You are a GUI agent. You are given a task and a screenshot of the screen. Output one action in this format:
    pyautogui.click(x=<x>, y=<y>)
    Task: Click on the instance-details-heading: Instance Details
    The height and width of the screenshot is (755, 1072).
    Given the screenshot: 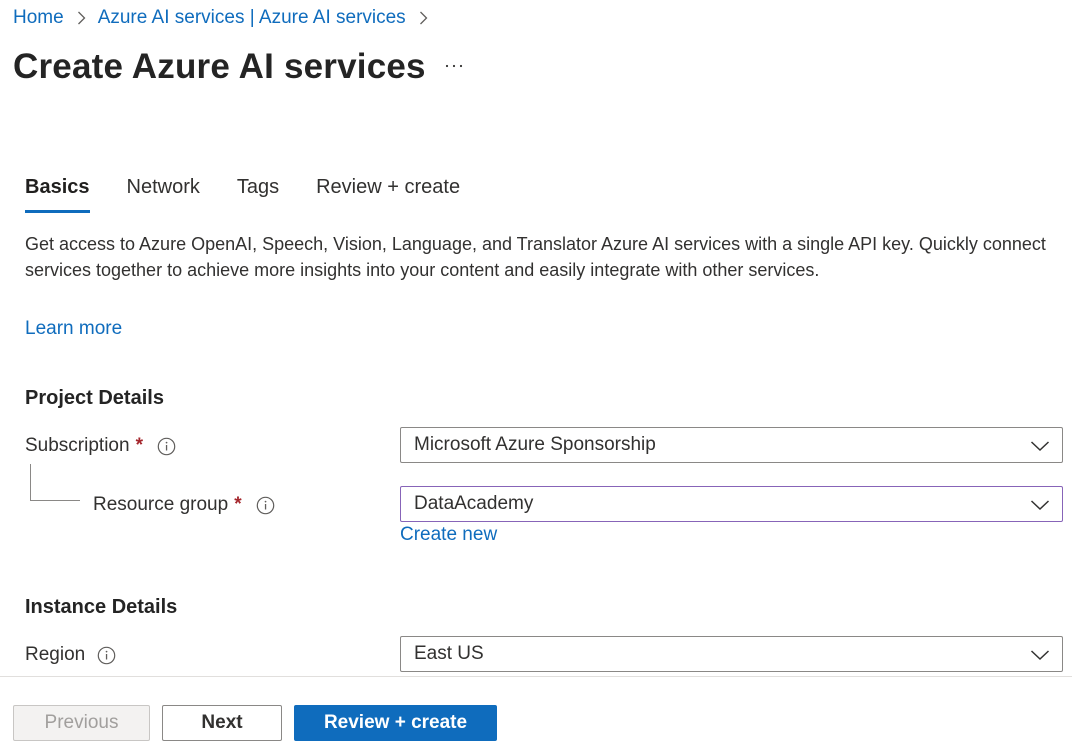 What is the action you would take?
    pyautogui.click(x=101, y=607)
    